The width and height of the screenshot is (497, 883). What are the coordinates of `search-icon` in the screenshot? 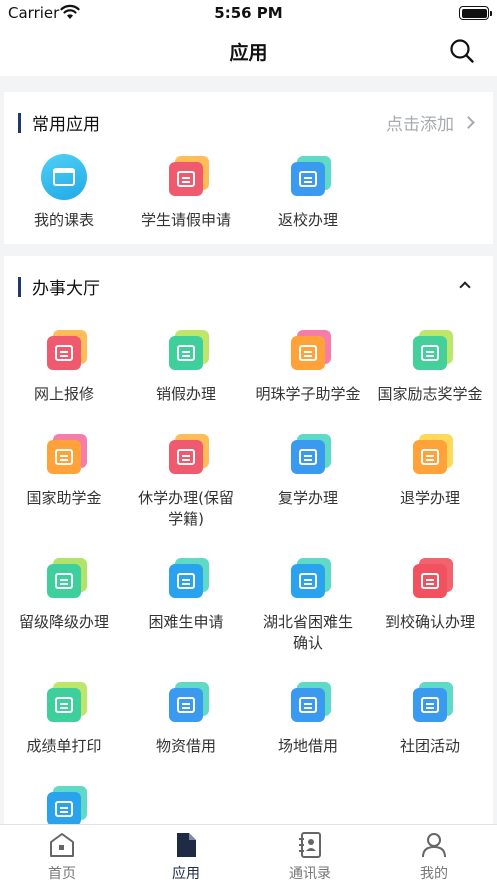 It's located at (462, 51).